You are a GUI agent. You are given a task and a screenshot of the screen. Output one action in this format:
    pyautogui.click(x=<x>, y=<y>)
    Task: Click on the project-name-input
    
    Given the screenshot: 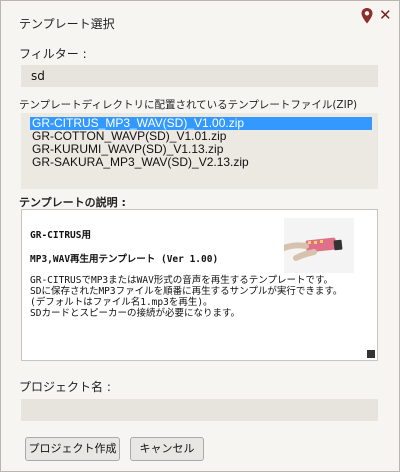 What is the action you would take?
    pyautogui.click(x=199, y=410)
    